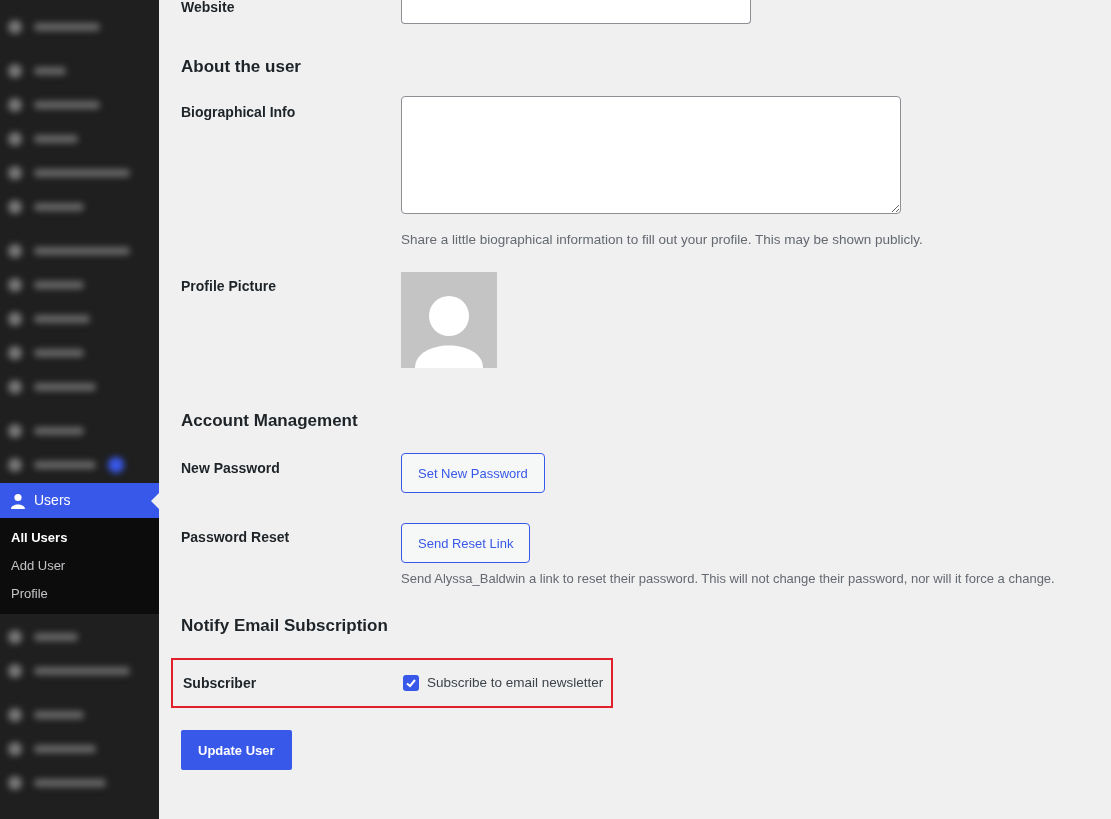 Image resolution: width=1111 pixels, height=819 pixels. I want to click on field-label: Profile Picture, so click(229, 286).